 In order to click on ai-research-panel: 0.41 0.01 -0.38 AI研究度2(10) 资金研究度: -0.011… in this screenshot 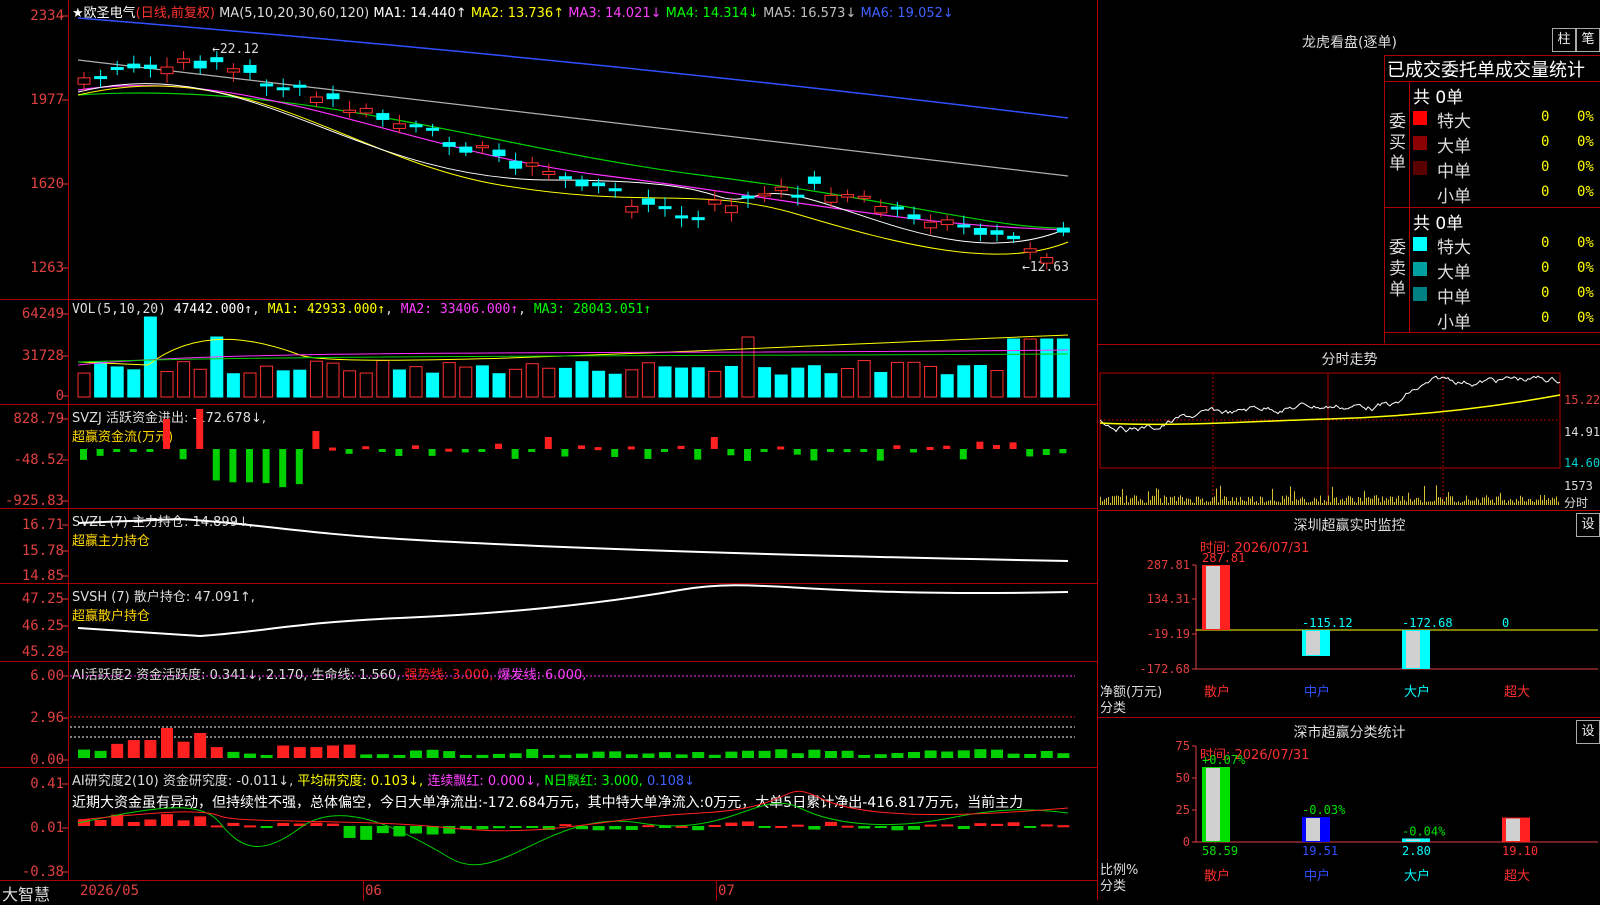, I will do `click(548, 824)`.